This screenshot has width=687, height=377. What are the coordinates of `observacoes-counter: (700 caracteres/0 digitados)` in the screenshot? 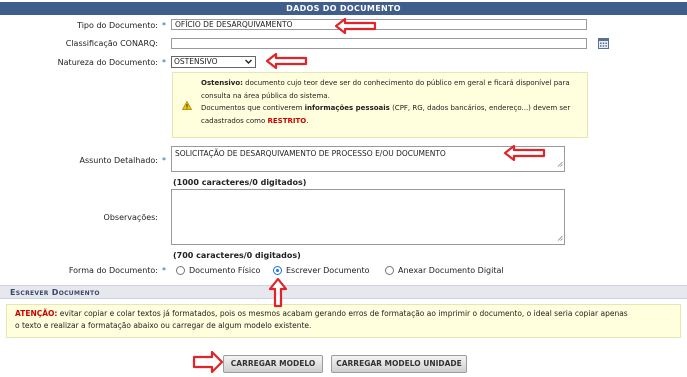 It's located at (237, 255).